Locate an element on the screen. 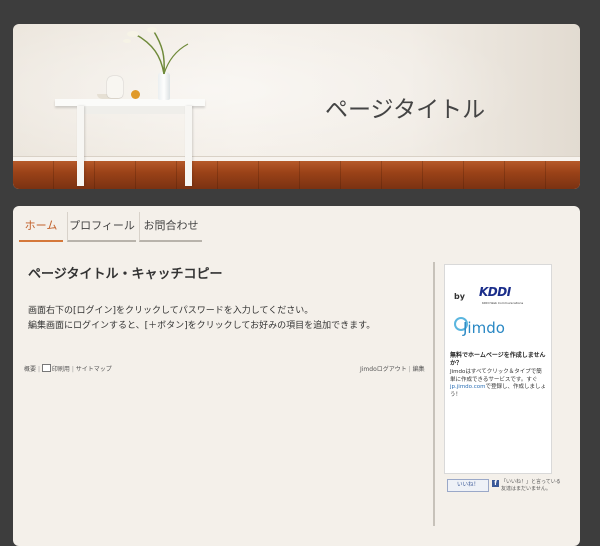 The image size is (600, 546). tab-contact: お問合わせ is located at coordinates (170, 227).